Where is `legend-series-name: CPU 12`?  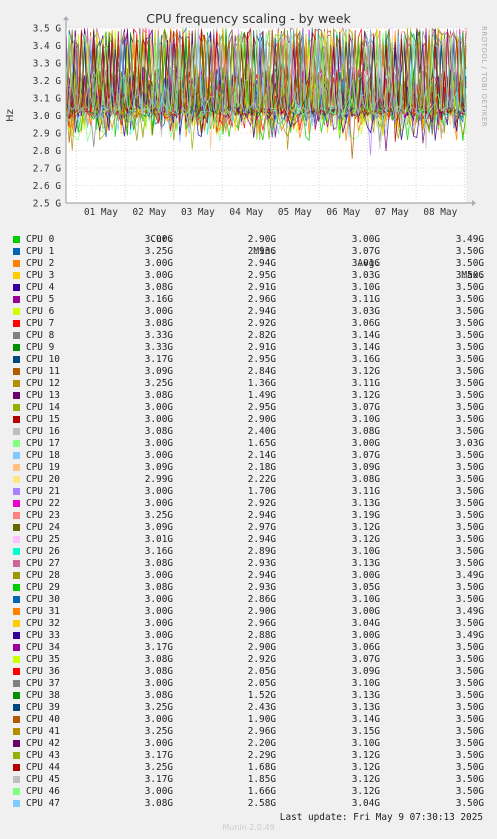 legend-series-name: CPU 12 is located at coordinates (43, 383).